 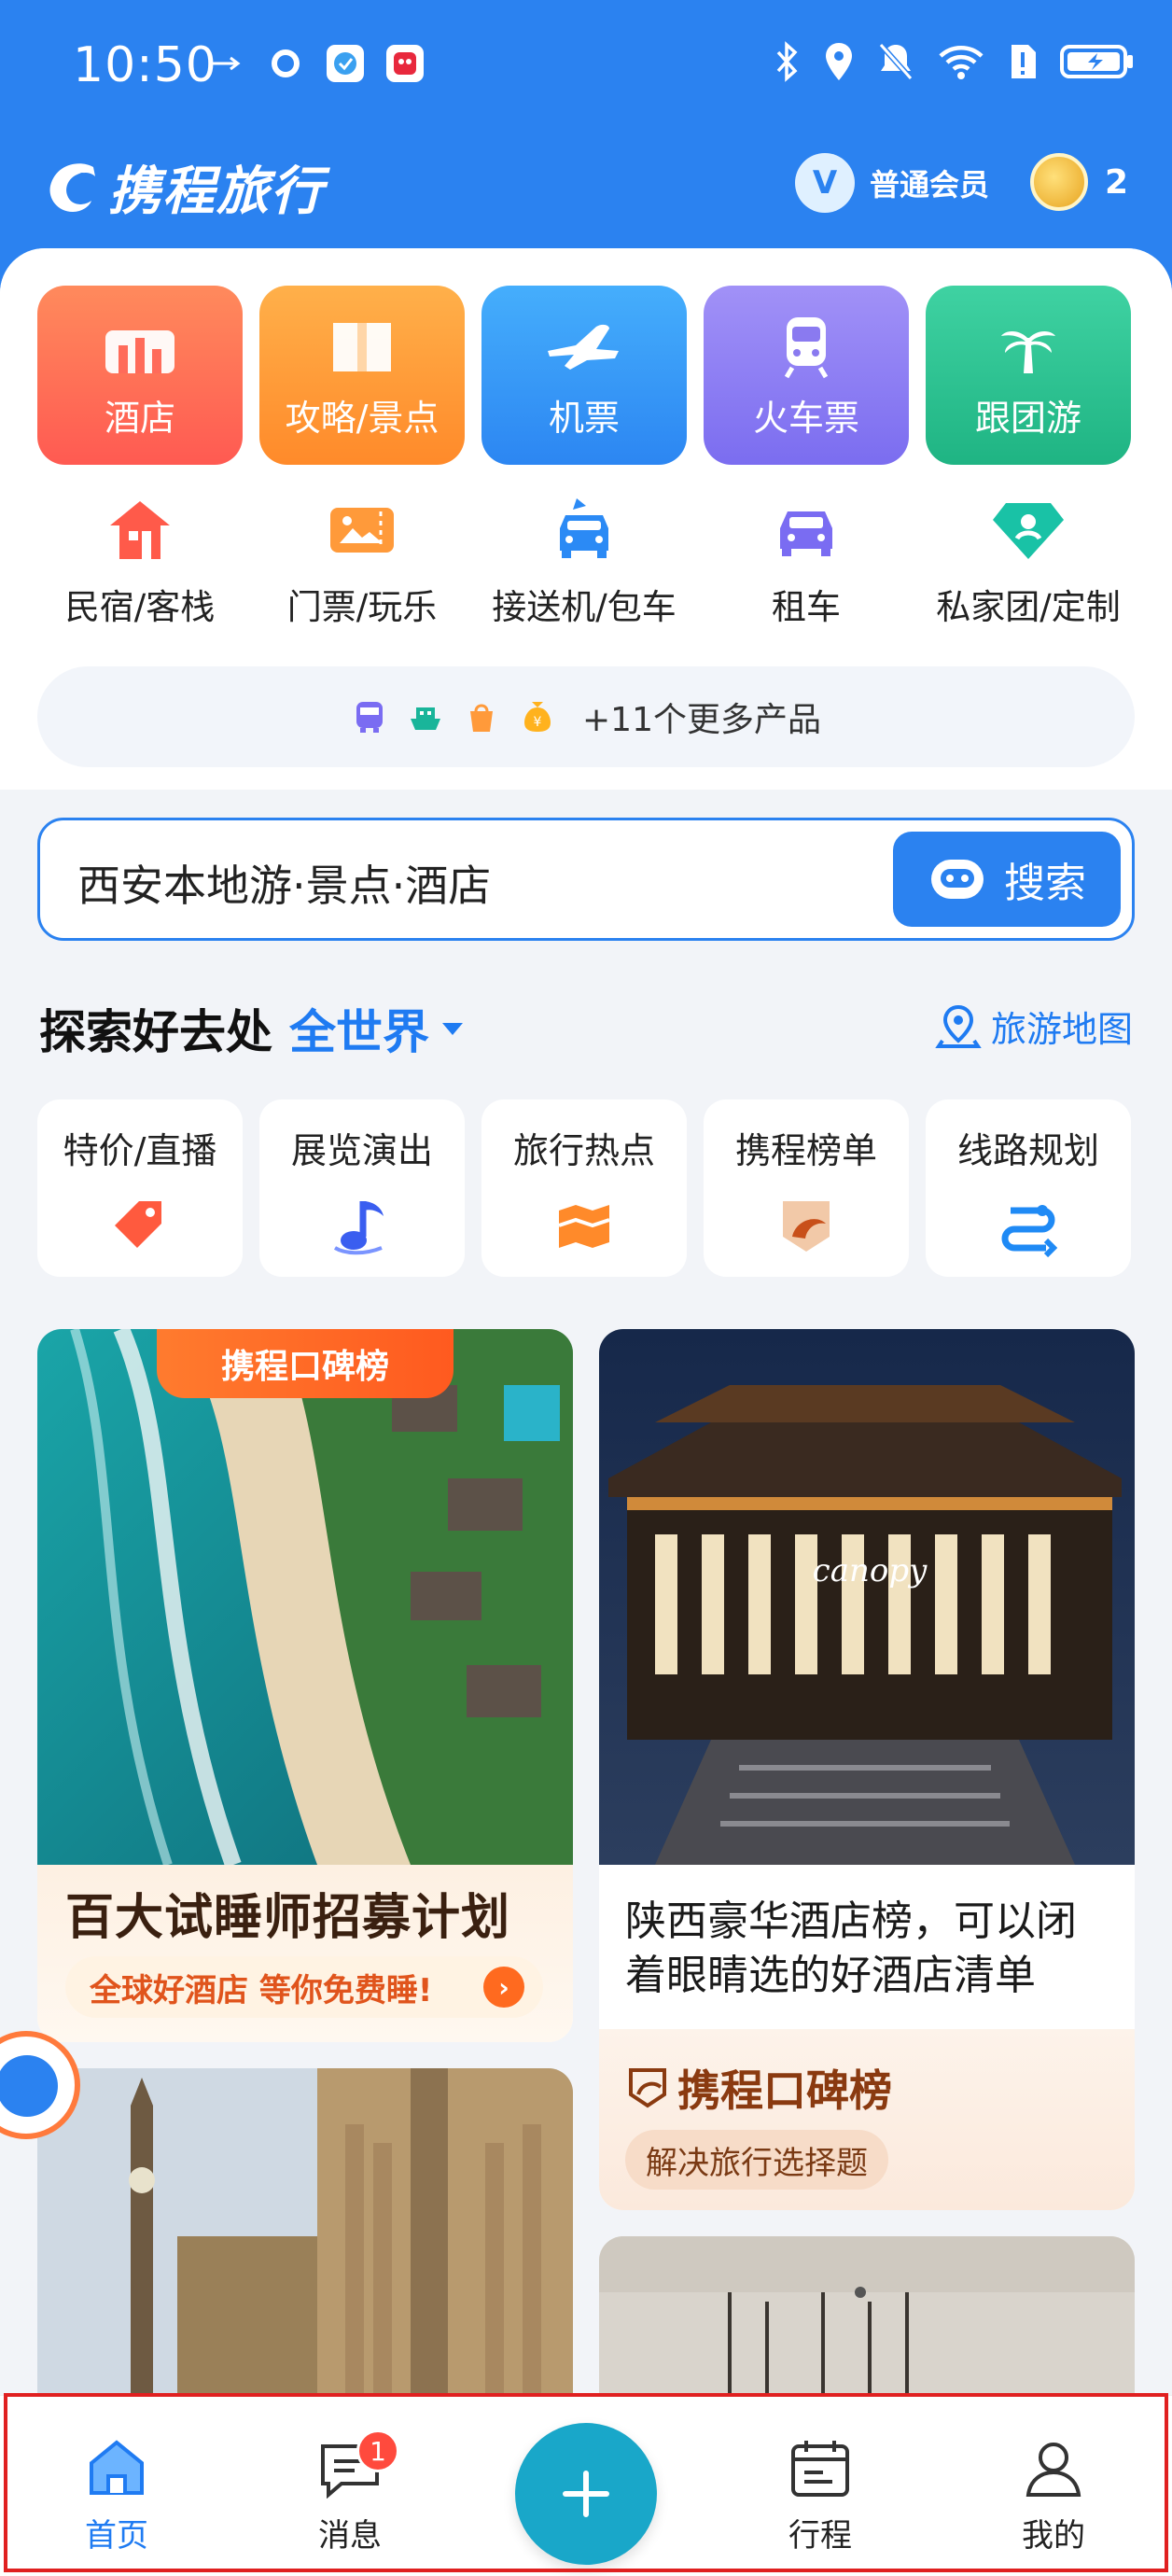 I want to click on category-exhibitions: 展览演出, so click(x=362, y=1188).